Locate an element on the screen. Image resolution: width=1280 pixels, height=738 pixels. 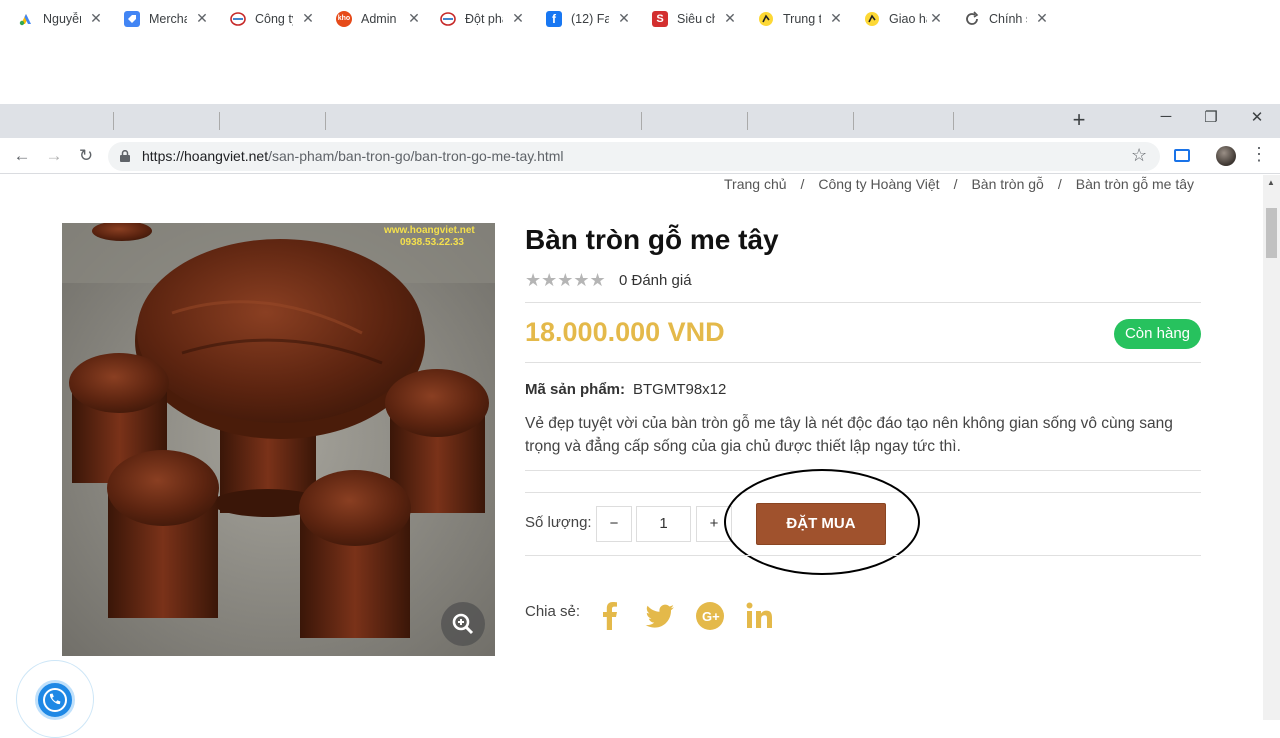
share-label: Chia sẻ: is located at coordinates (553, 611).